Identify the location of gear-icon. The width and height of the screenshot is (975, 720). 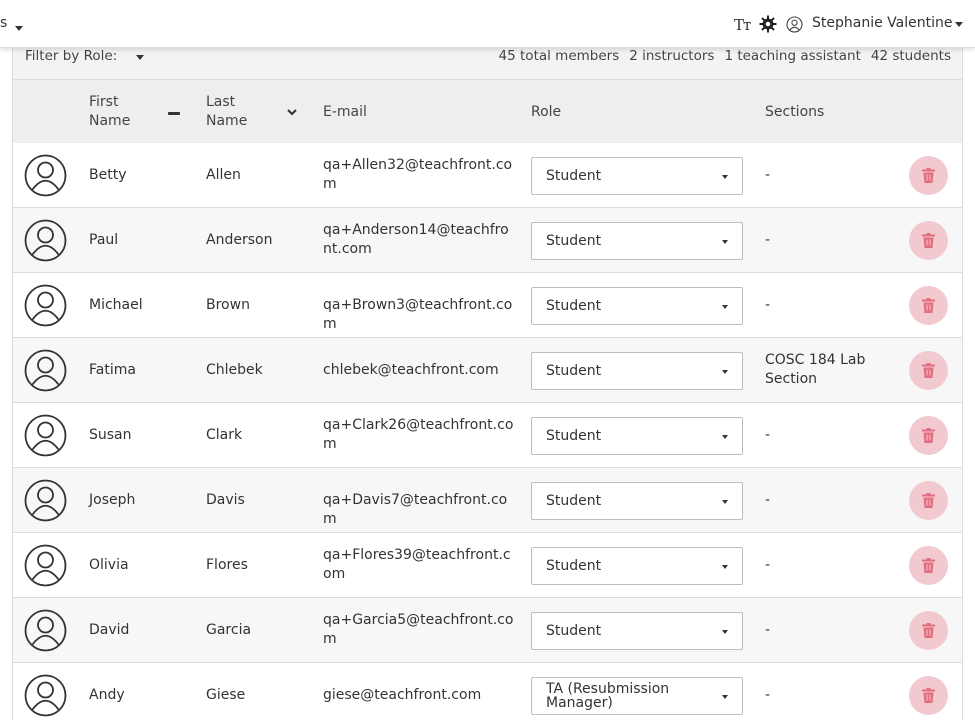
(768, 24).